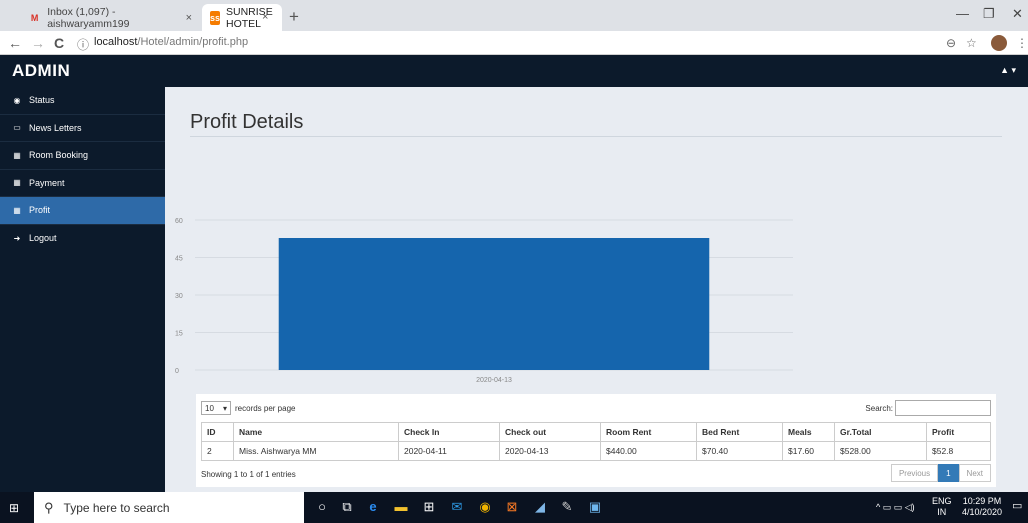 Image resolution: width=1028 pixels, height=523 pixels. I want to click on chevron-down-icon: ▾, so click(224, 408).